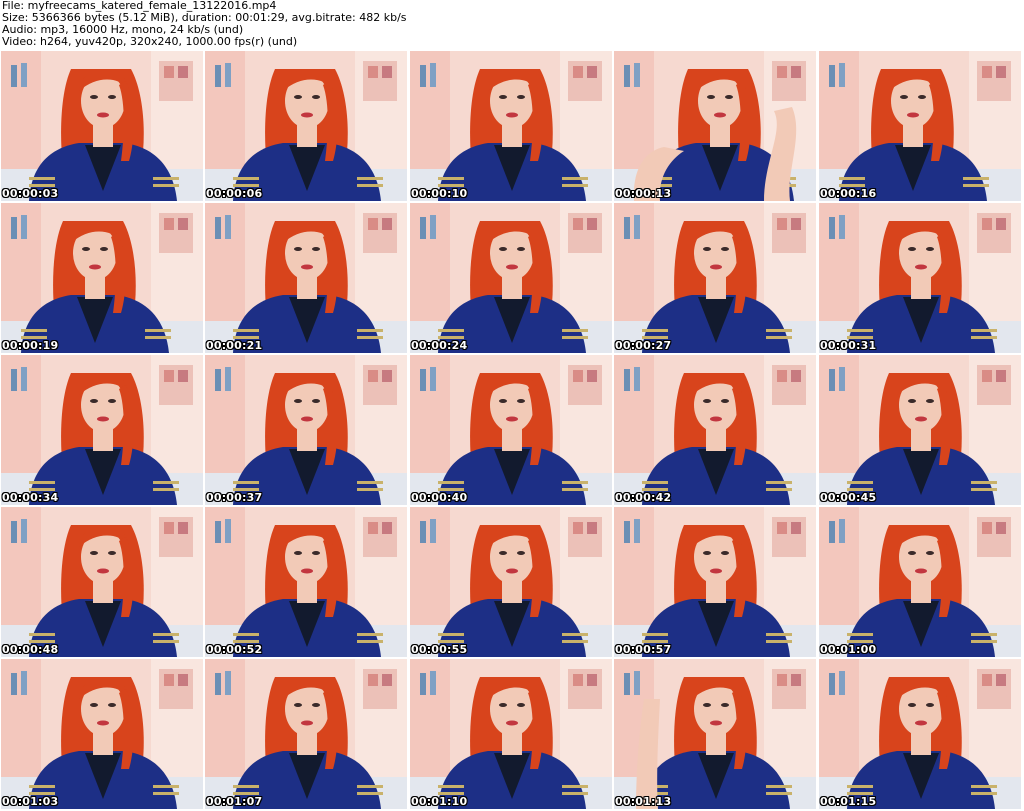 The image size is (1024, 811). I want to click on video-frame-thumbnail: 00:00:42, so click(715, 430).